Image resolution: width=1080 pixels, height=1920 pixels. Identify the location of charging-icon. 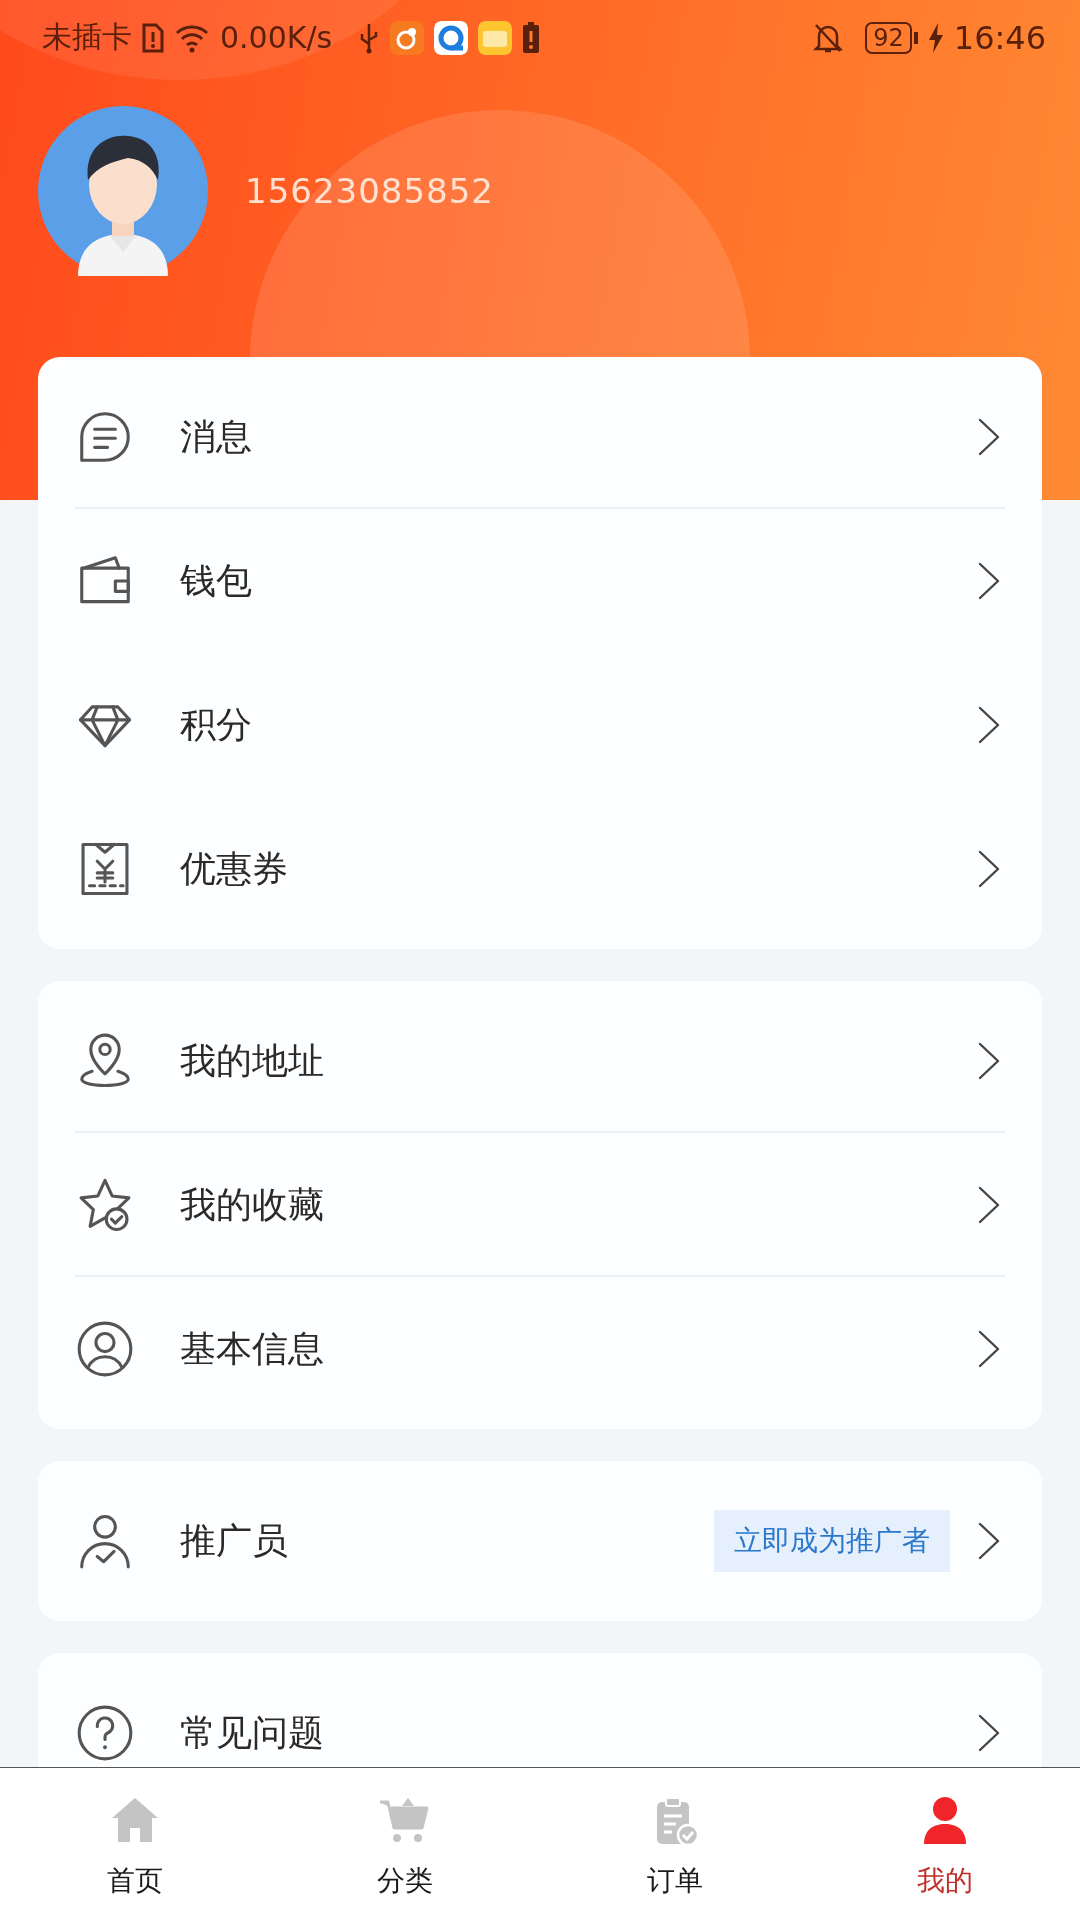
(935, 37).